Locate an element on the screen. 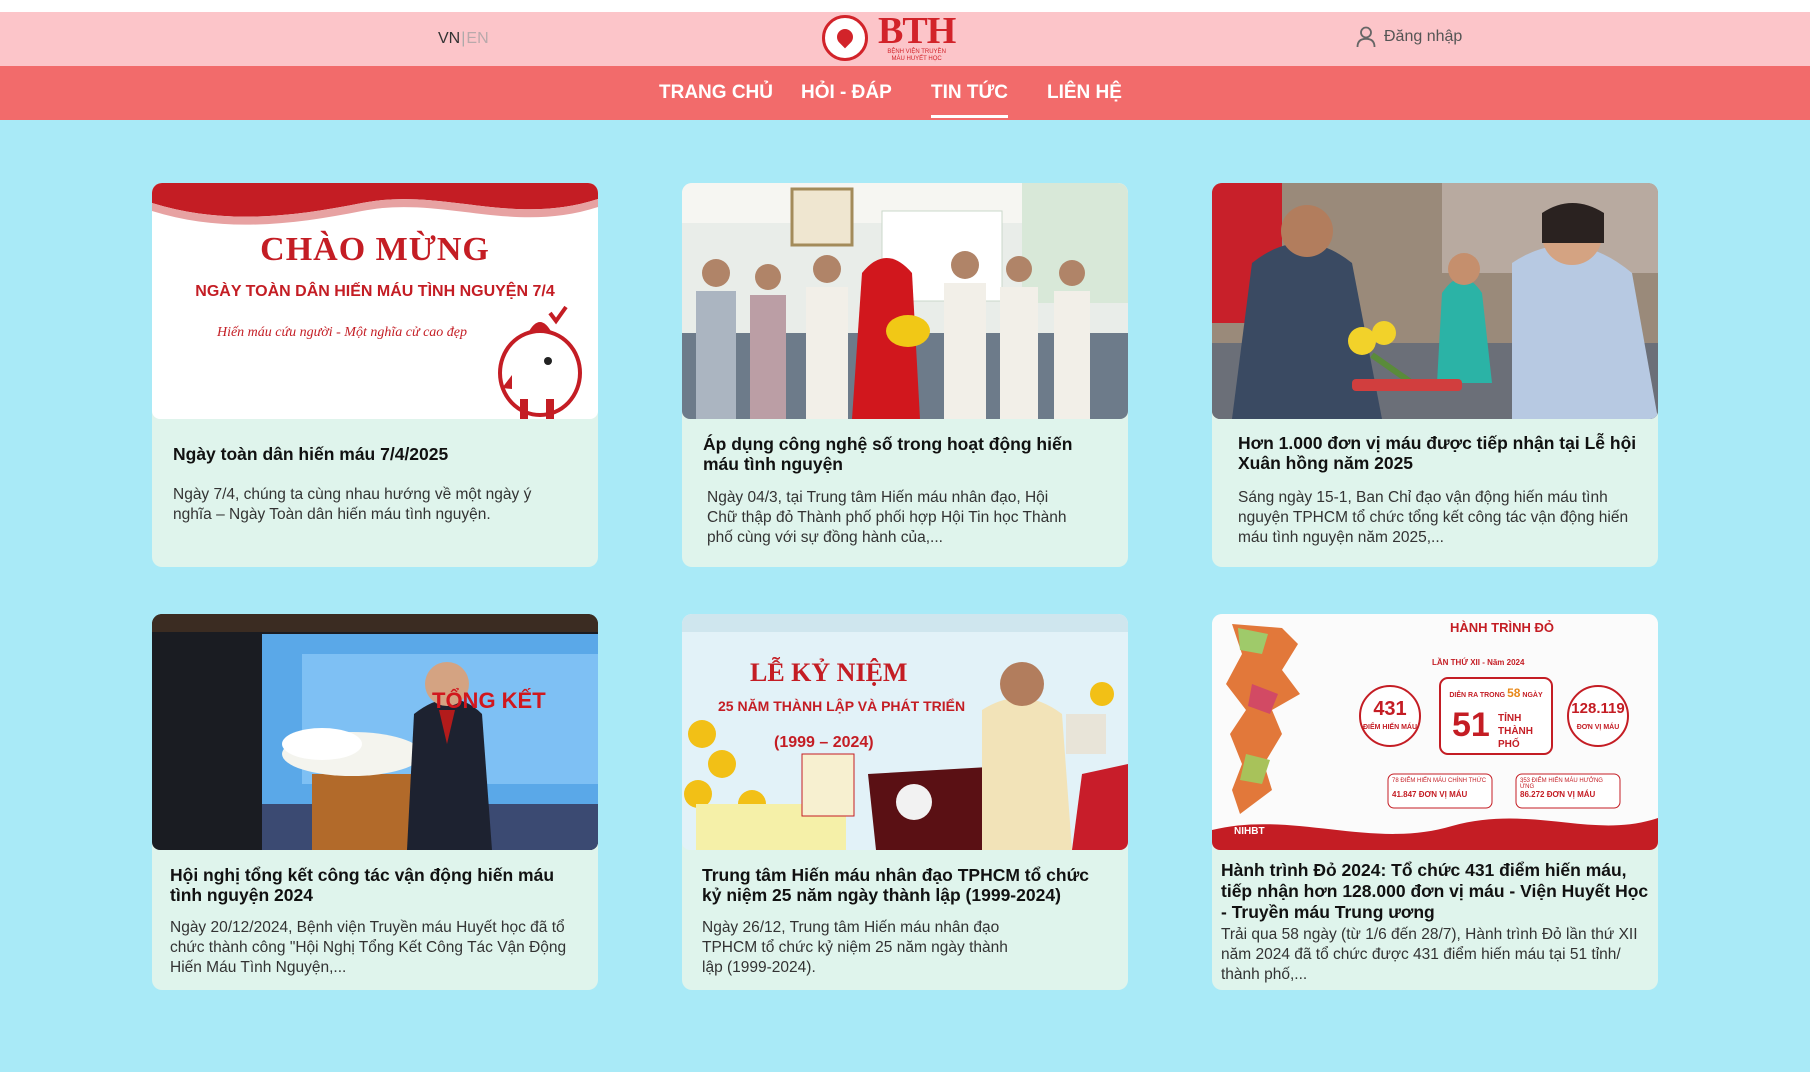 This screenshot has width=1810, height=1072. provinces-value: 51 is located at coordinates (1471, 725).